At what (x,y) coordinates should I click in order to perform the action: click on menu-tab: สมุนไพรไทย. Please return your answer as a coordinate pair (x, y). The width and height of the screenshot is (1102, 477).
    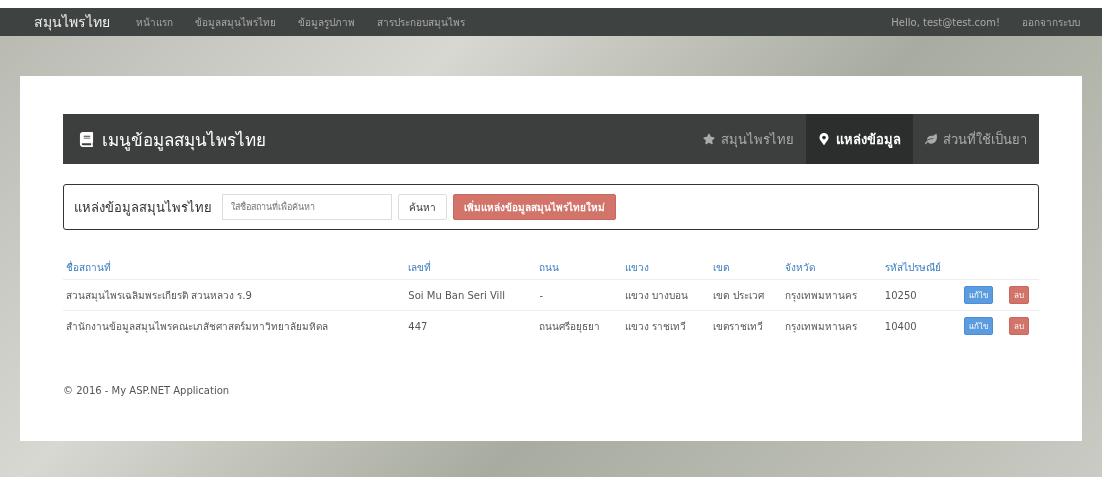
    Looking at the image, I should click on (748, 139).